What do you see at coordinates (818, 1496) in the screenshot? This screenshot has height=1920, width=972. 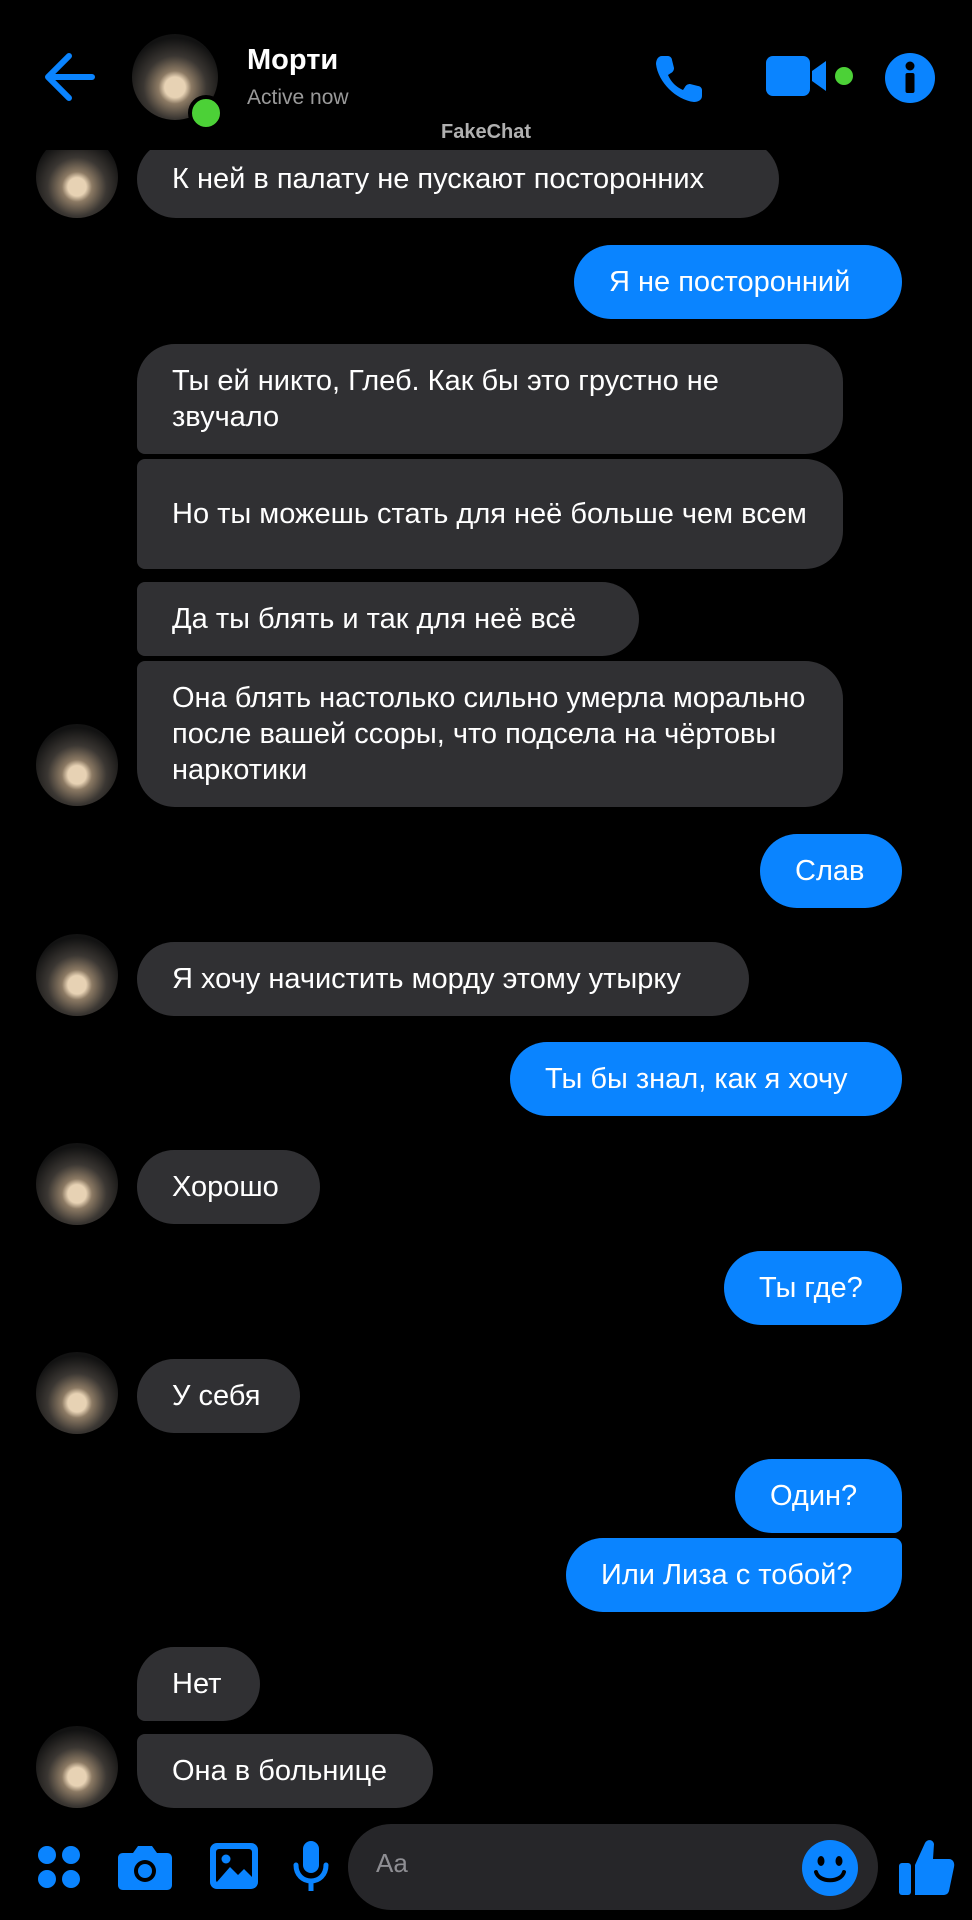 I see `message-outgoing: Один?` at bounding box center [818, 1496].